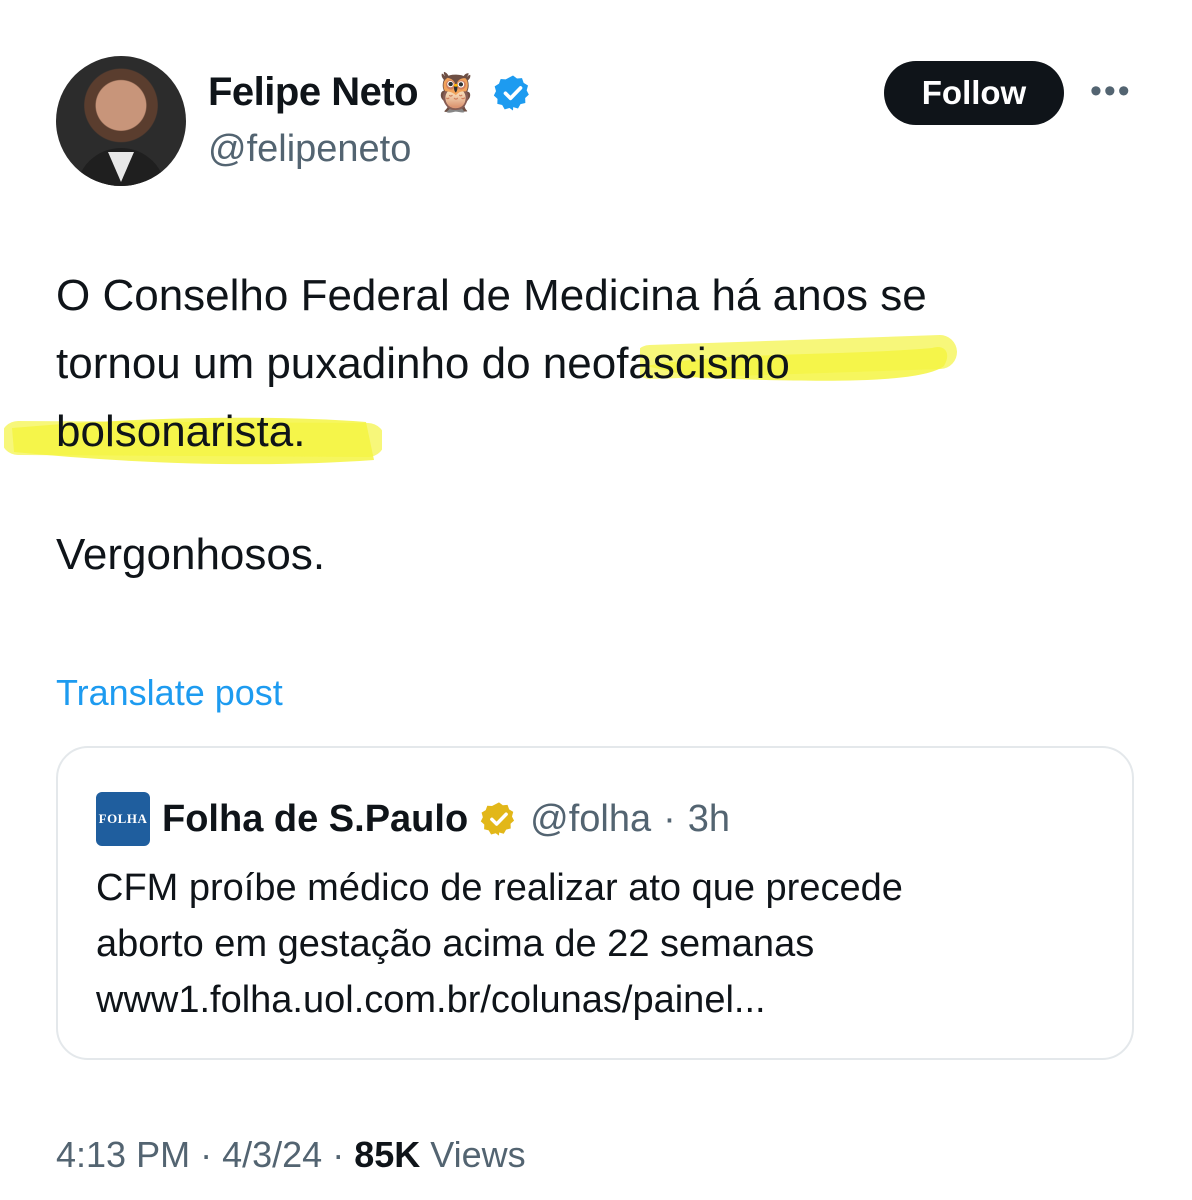 This screenshot has height=1200, width=1192. Describe the element at coordinates (313, 92) in the screenshot. I see `author-display-name: Felipe Neto` at that location.